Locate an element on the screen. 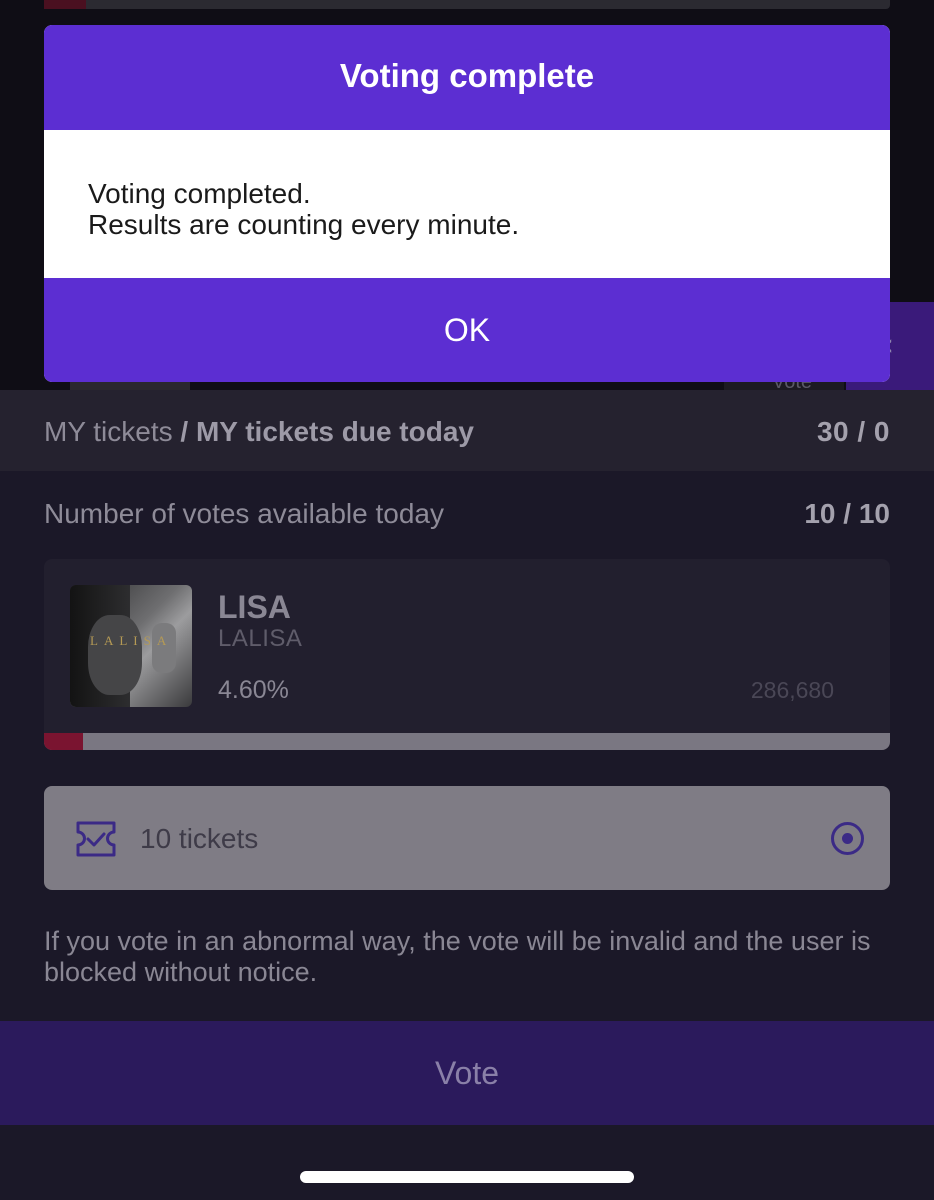 The image size is (934, 1200). ticket-option: 10 tickets is located at coordinates (467, 838).